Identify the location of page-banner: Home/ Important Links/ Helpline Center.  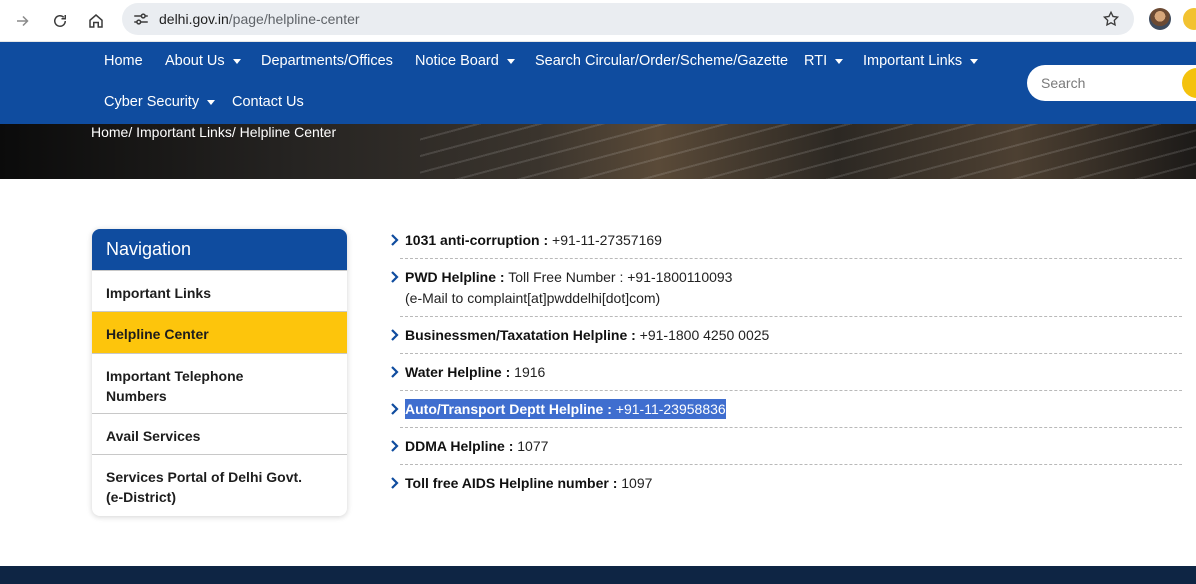
(598, 151).